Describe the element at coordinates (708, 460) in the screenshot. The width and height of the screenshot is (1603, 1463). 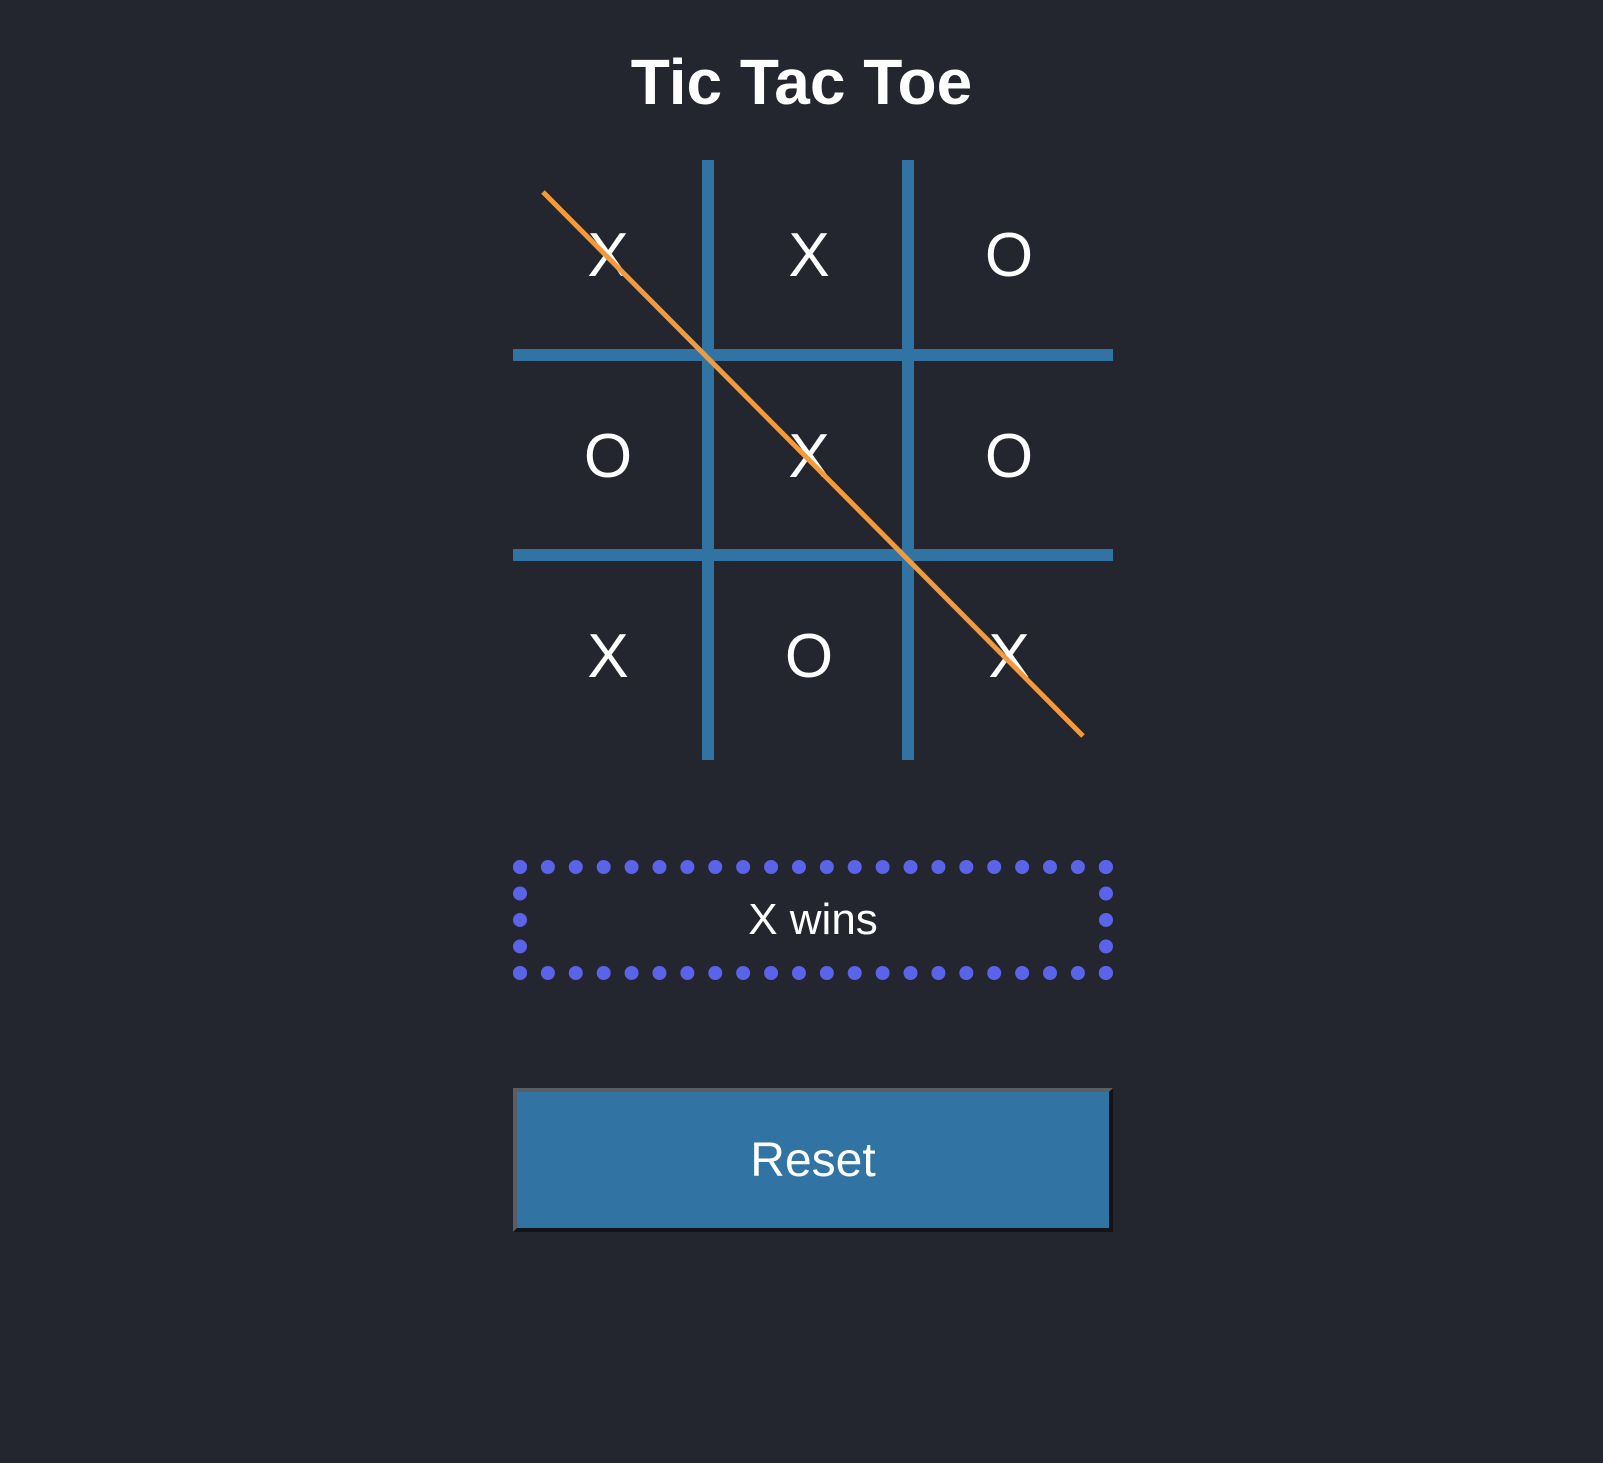
I see `grid-line-vertical` at that location.